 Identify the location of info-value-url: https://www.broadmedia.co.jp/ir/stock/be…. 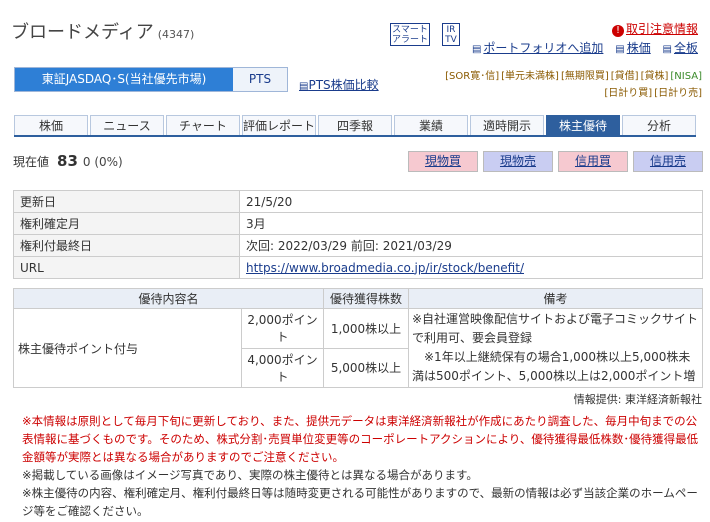
(471, 267).